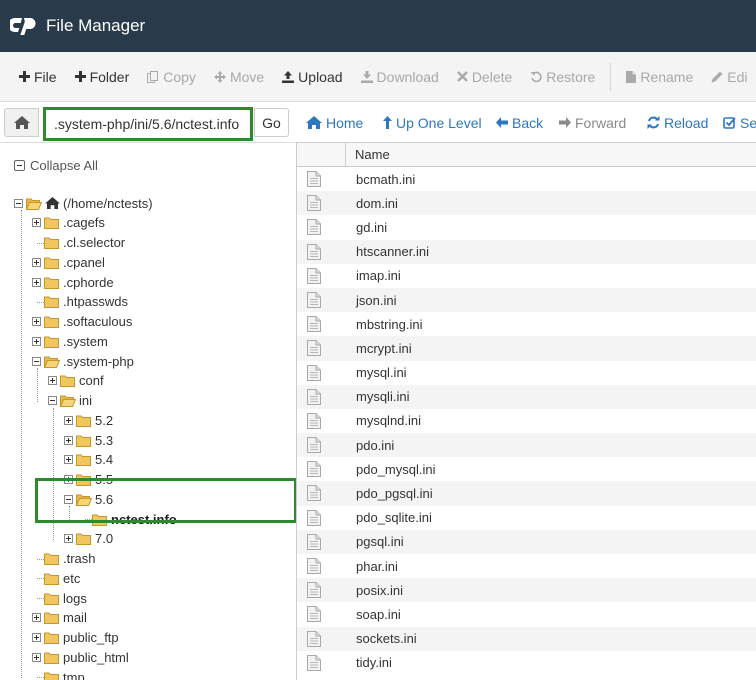 The height and width of the screenshot is (680, 756). Describe the element at coordinates (592, 122) in the screenshot. I see `forward-button: Forward` at that location.